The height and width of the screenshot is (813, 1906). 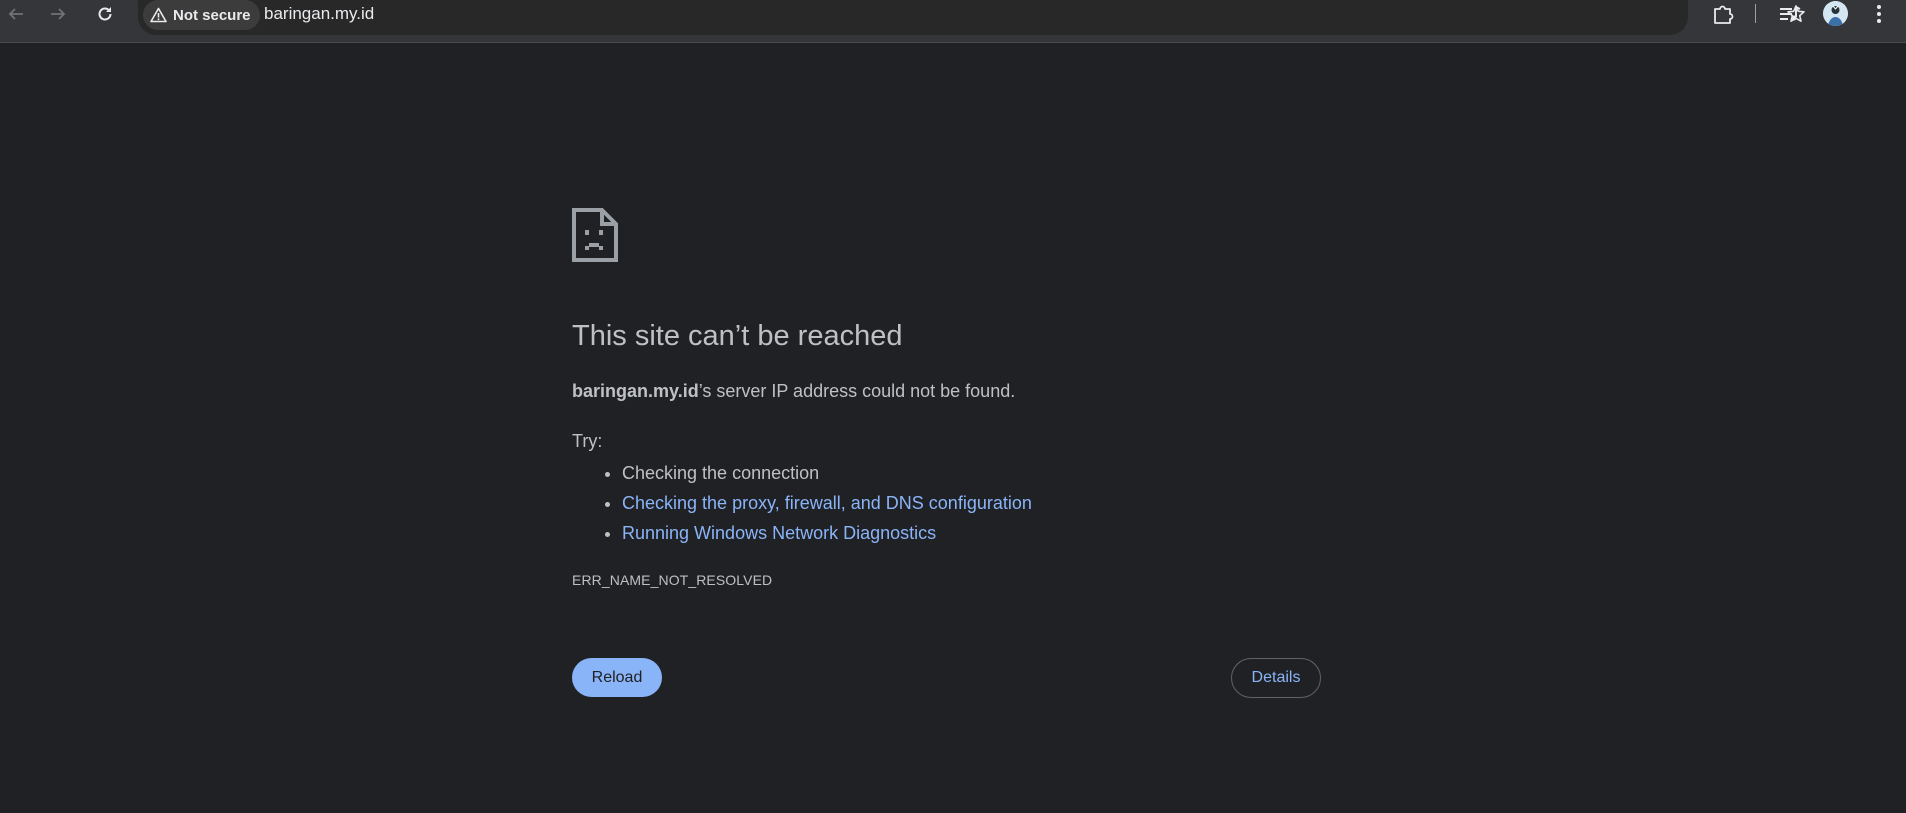 What do you see at coordinates (1755, 13) in the screenshot?
I see `toolbar-divider` at bounding box center [1755, 13].